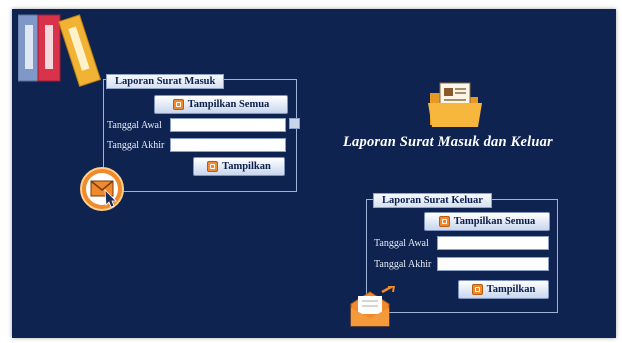  I want to click on mail-inbox-icon, so click(102, 189).